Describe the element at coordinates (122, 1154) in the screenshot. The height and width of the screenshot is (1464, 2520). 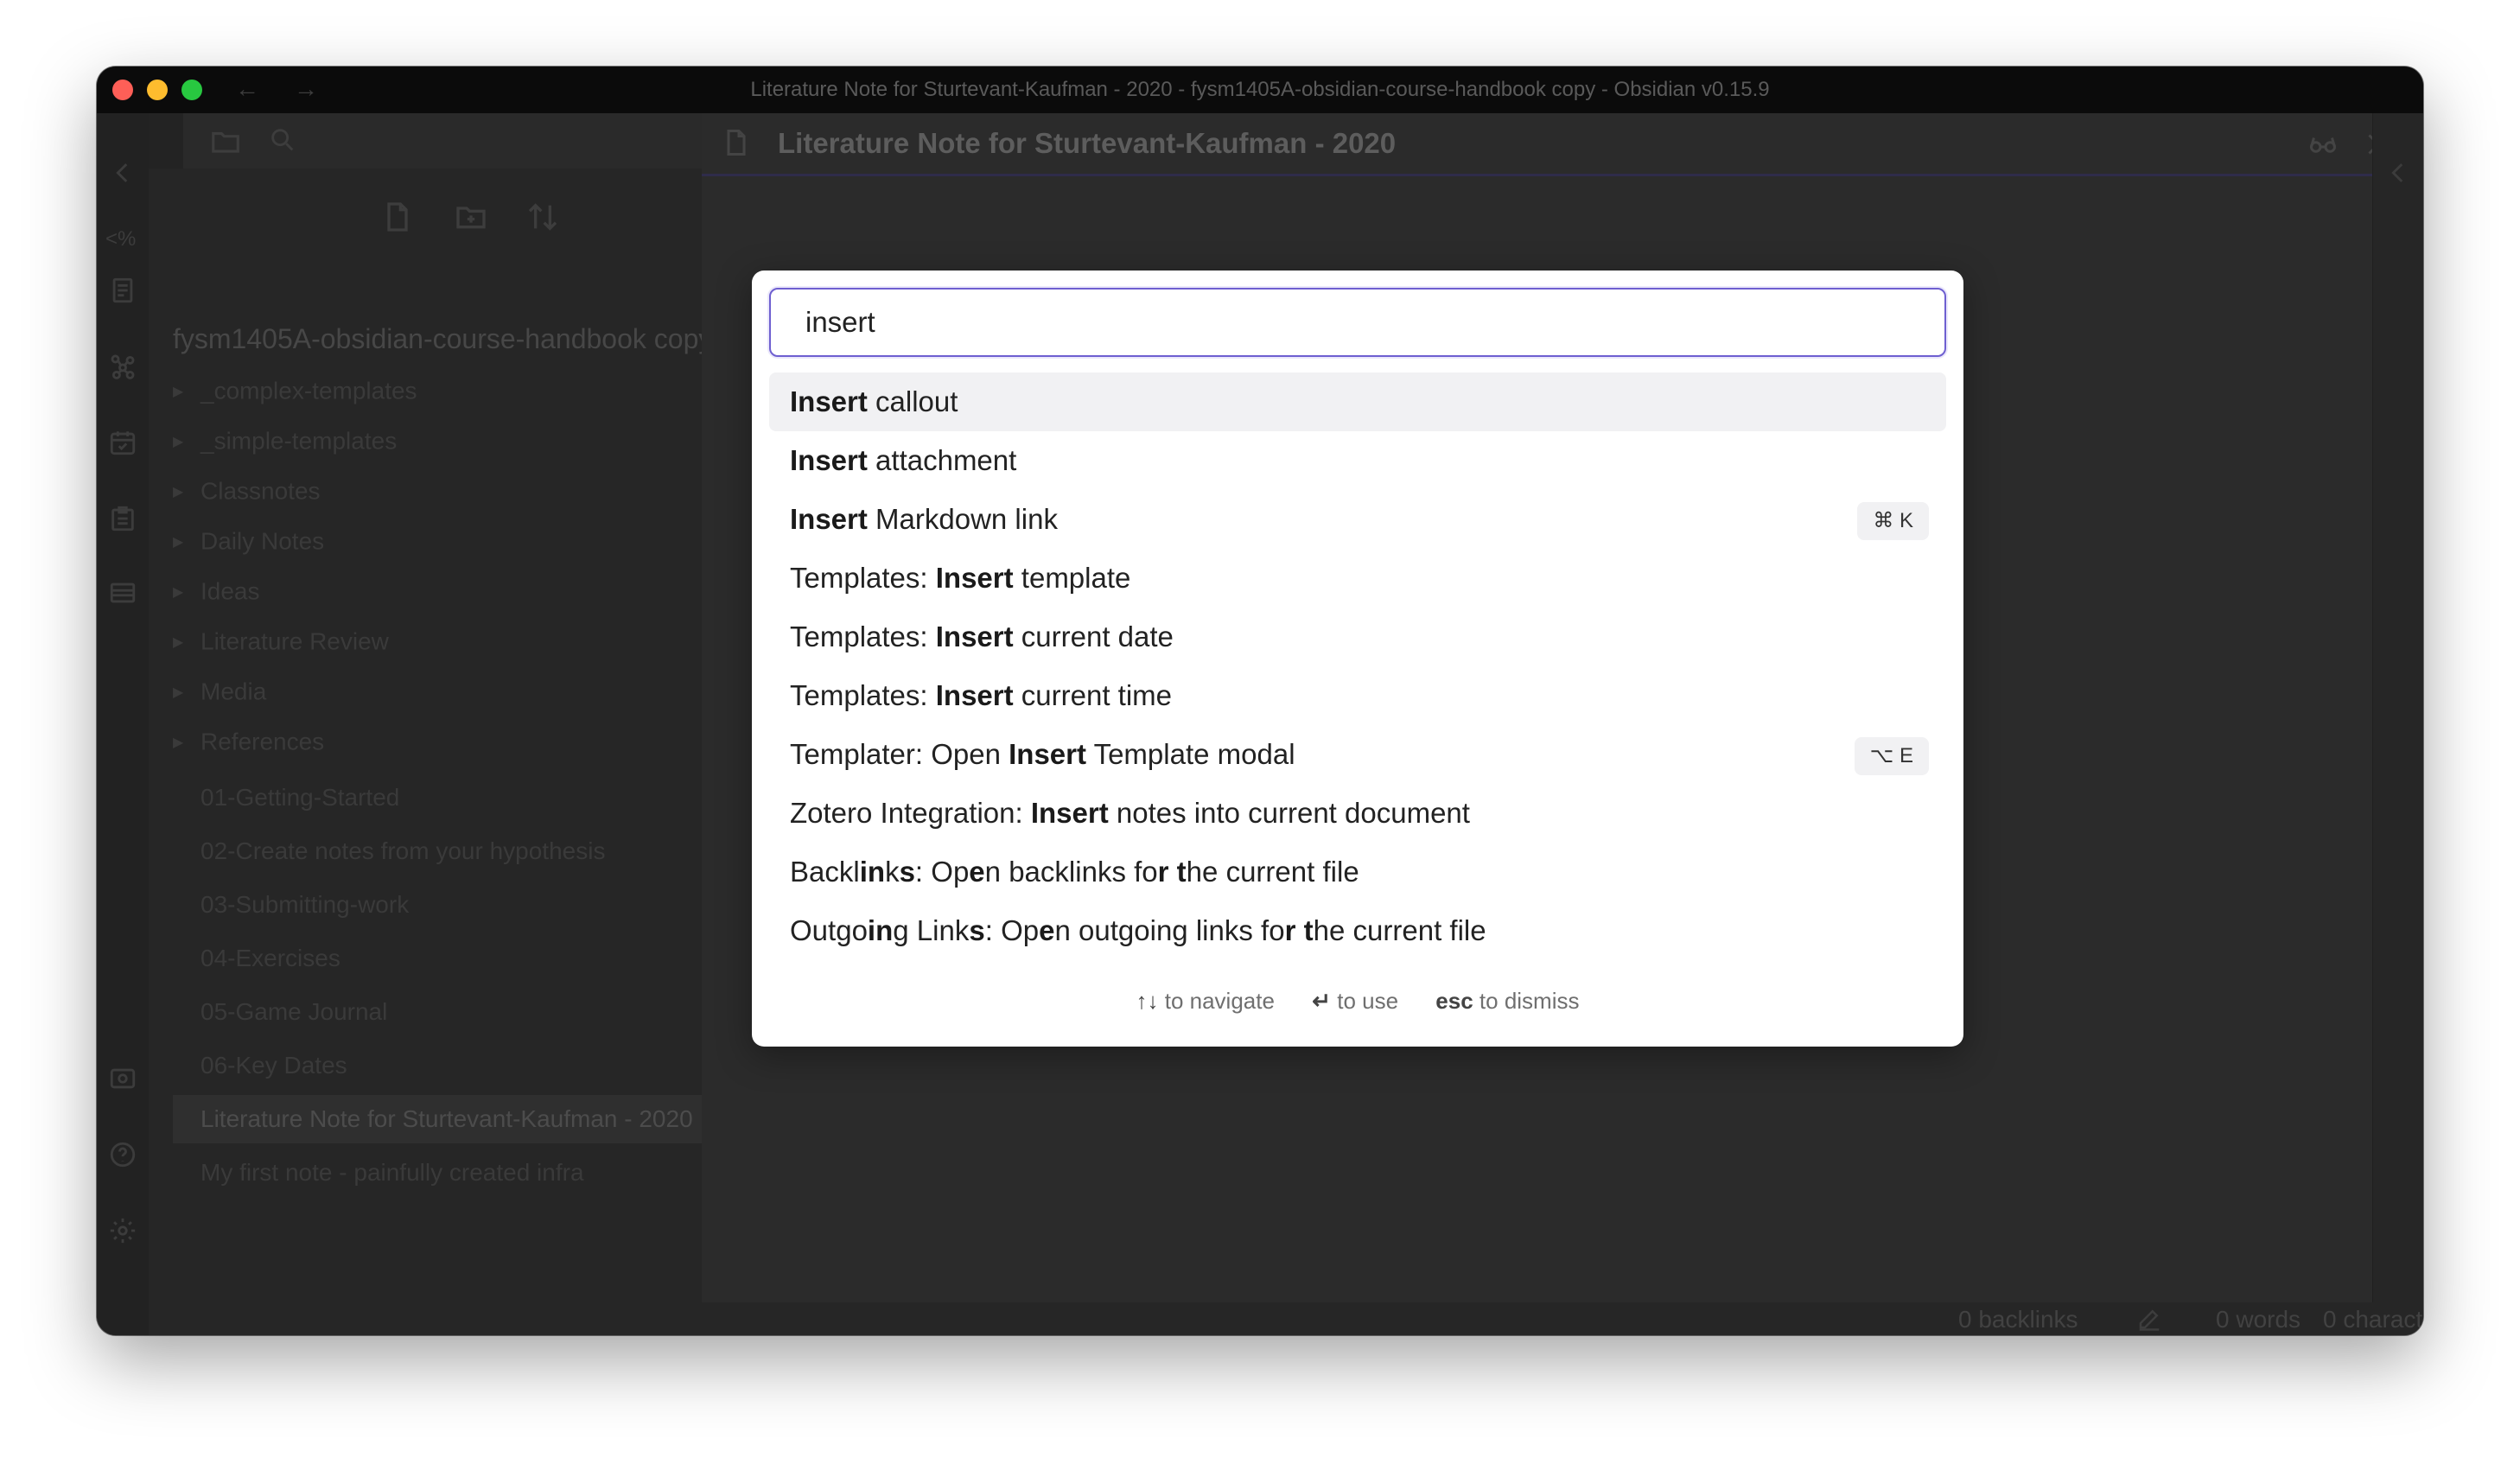
I see `help-icon` at that location.